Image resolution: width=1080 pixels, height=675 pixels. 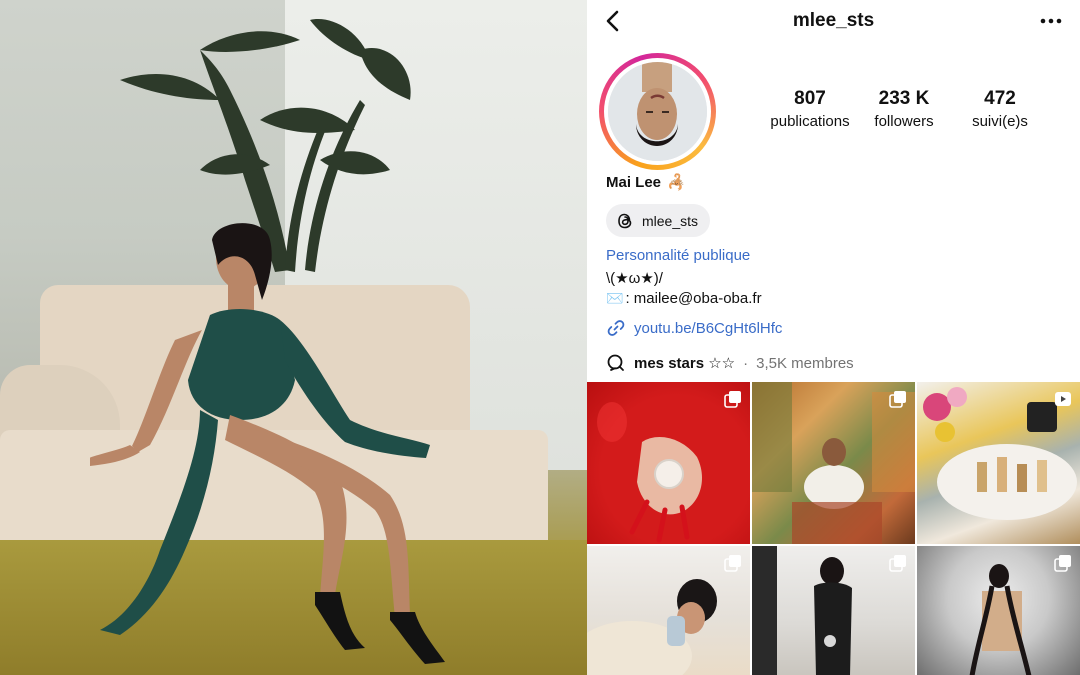 I want to click on avatar-frame, so click(x=657, y=111).